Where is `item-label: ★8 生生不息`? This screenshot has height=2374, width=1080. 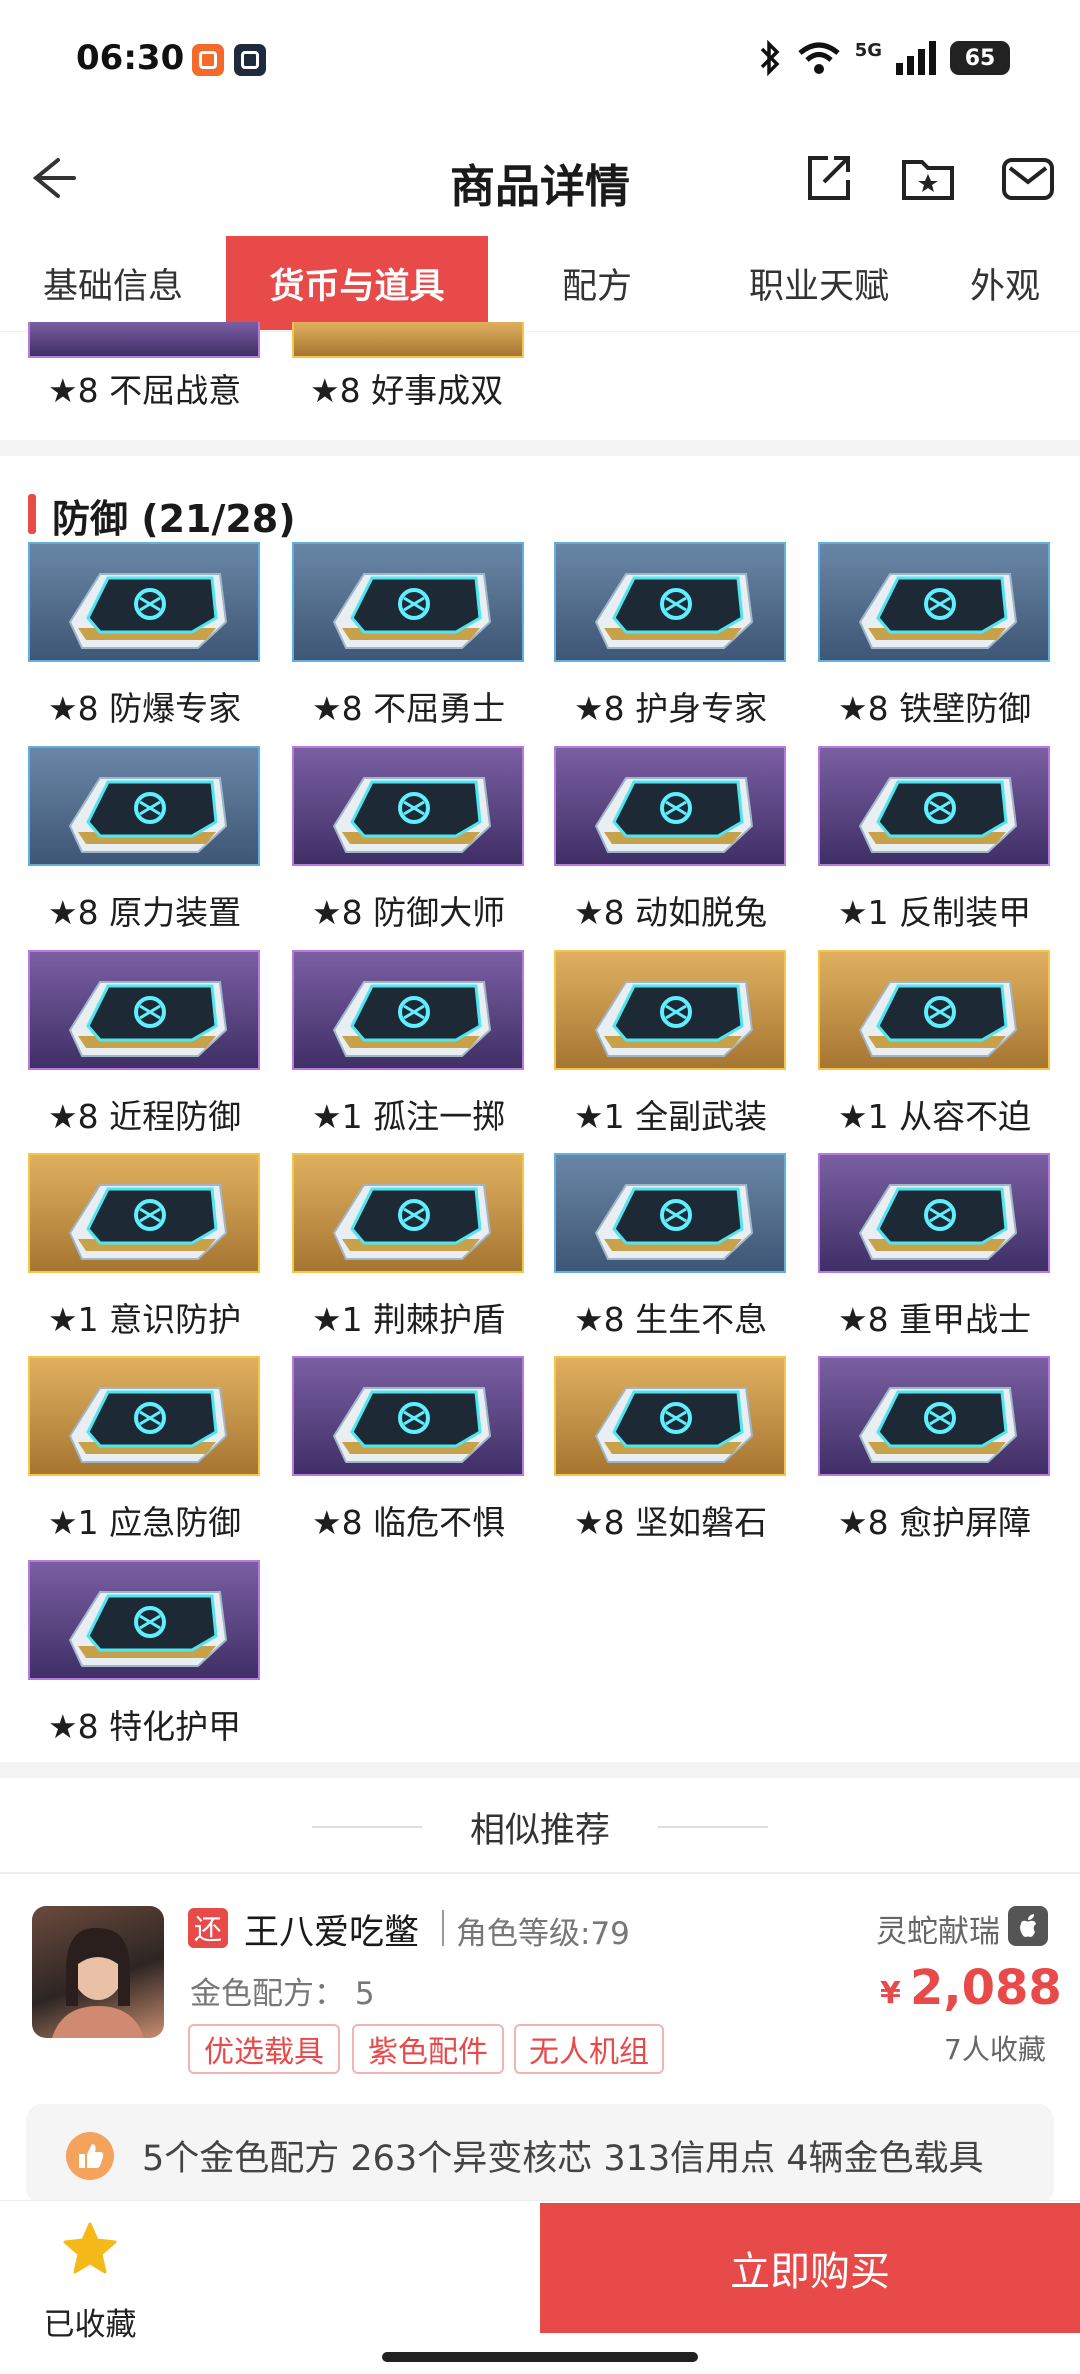
item-label: ★8 生生不息 is located at coordinates (671, 1319).